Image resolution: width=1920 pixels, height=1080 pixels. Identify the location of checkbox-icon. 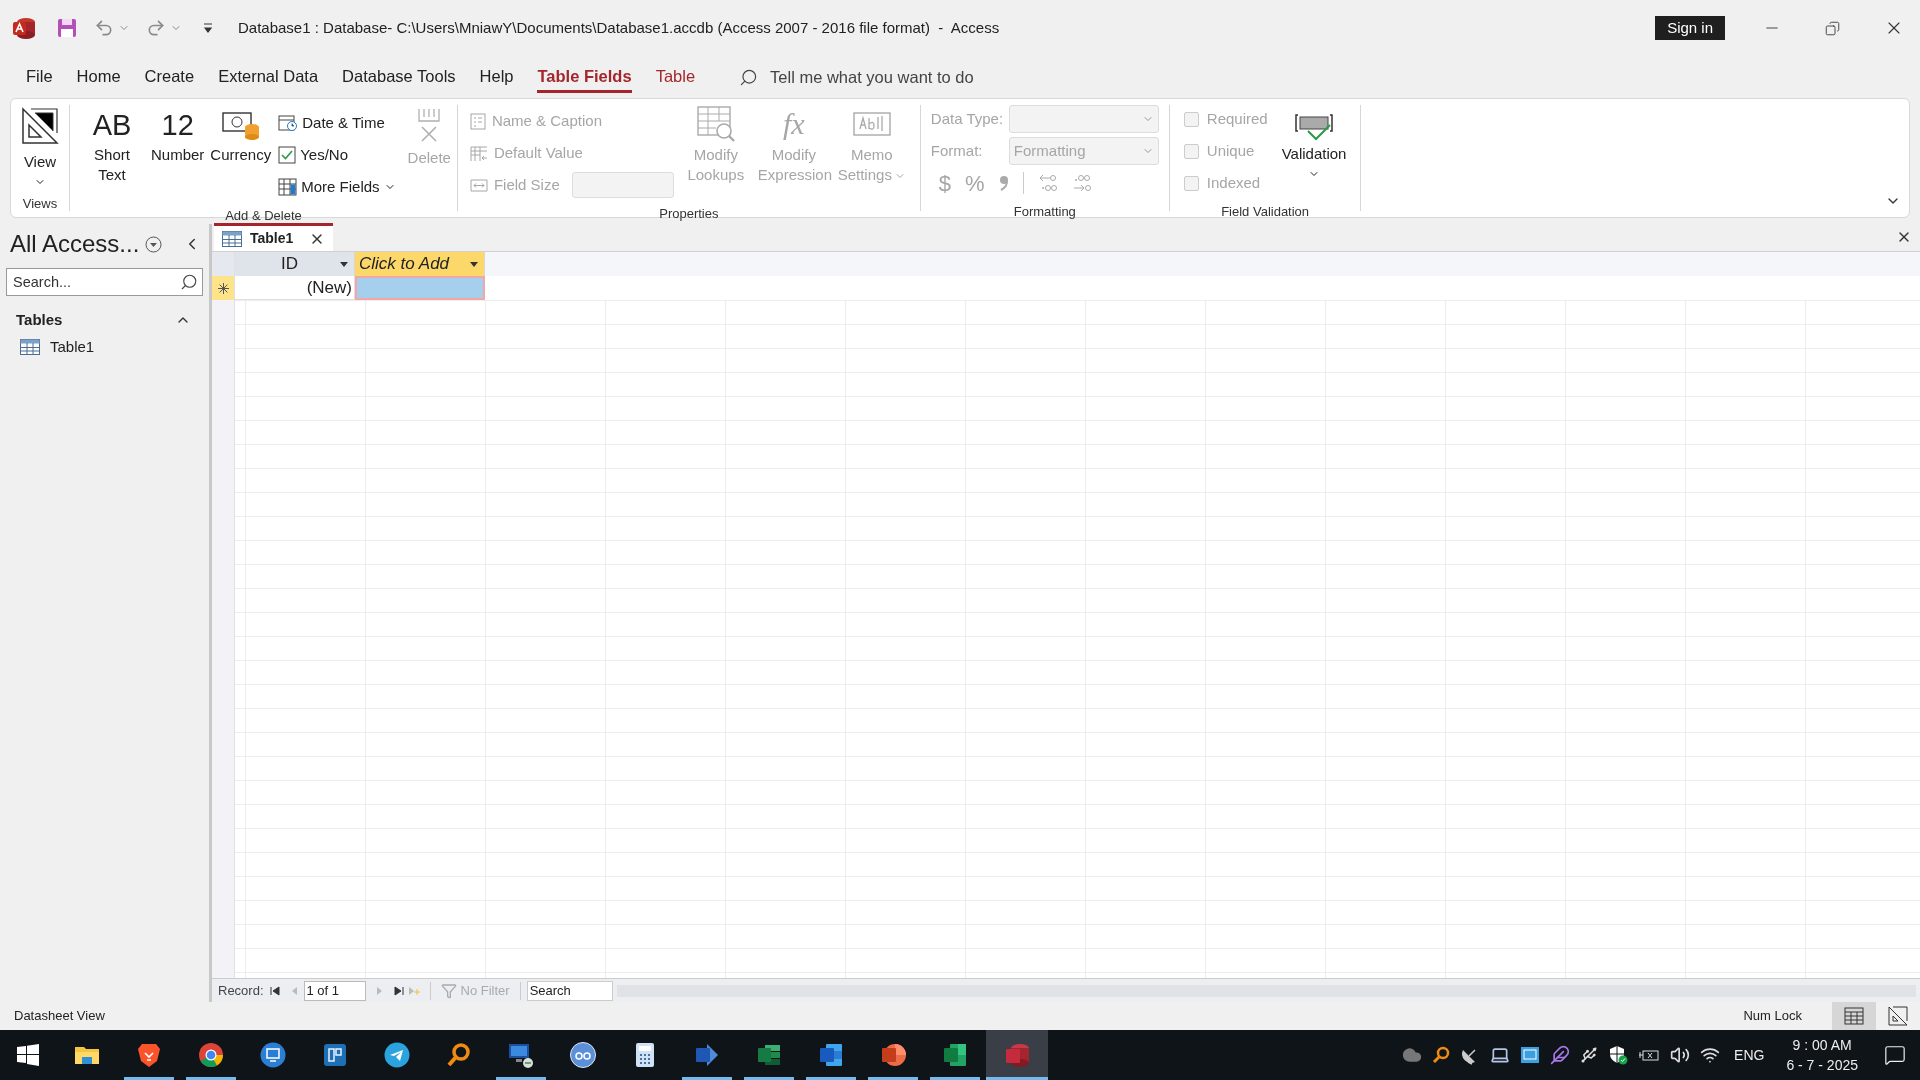
(287, 155).